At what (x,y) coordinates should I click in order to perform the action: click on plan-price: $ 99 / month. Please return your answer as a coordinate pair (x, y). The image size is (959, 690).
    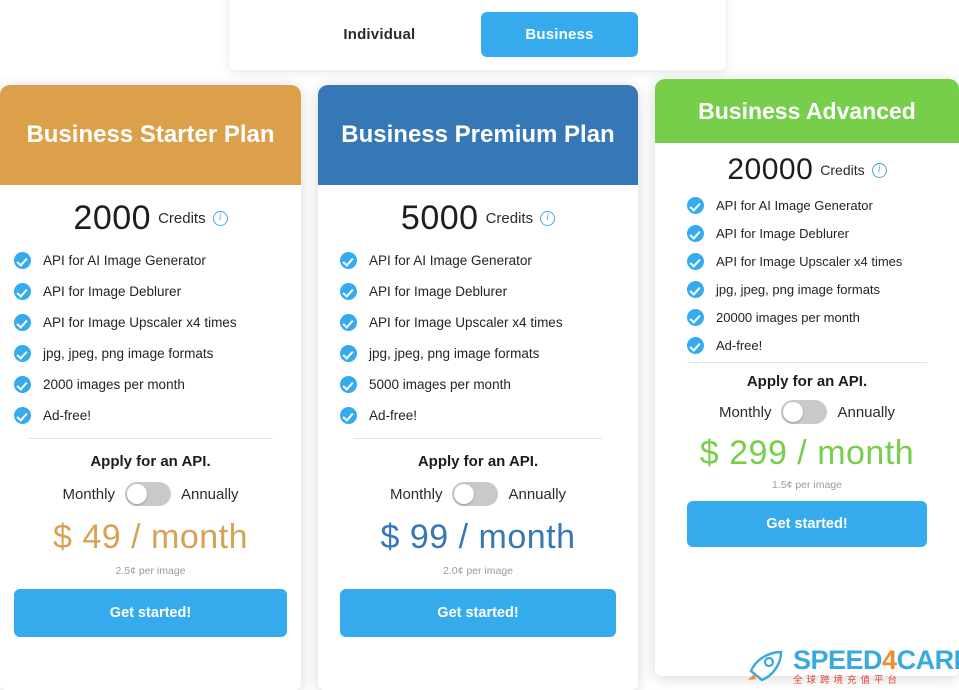
    Looking at the image, I should click on (478, 537).